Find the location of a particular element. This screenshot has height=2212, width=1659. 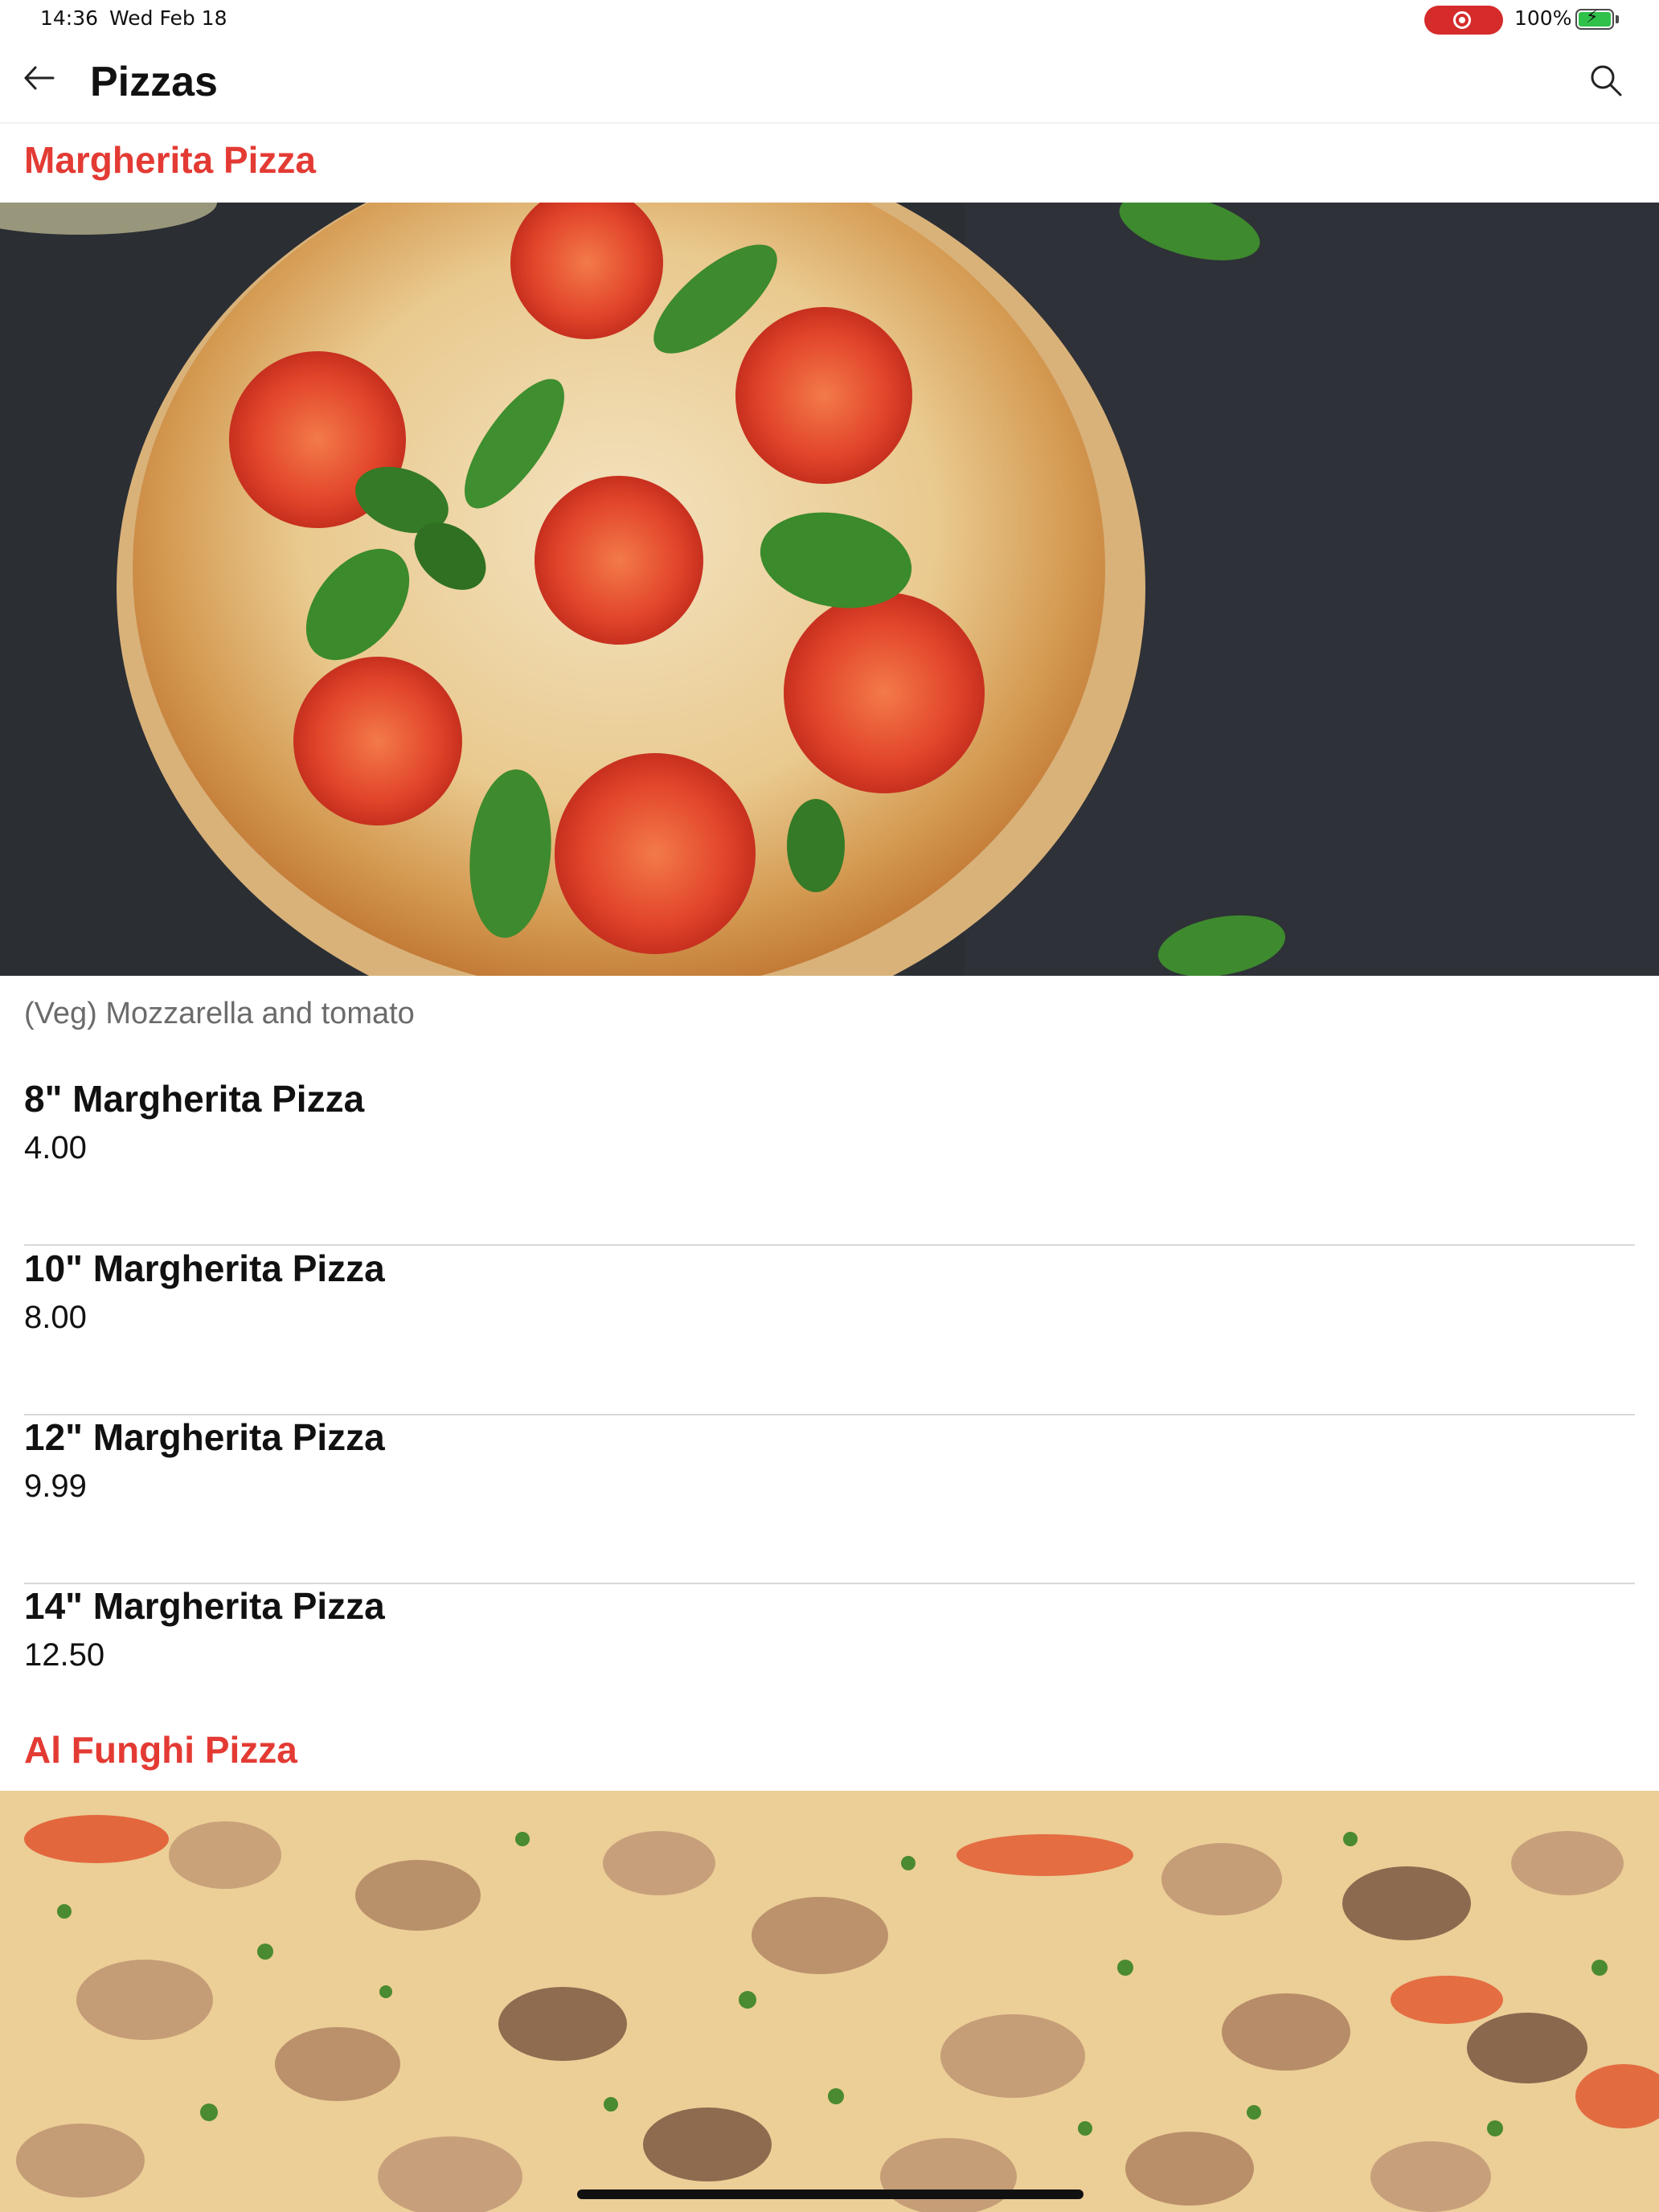

menu-item: 12" Margherita Pizza 9.99 is located at coordinates (829, 1499).